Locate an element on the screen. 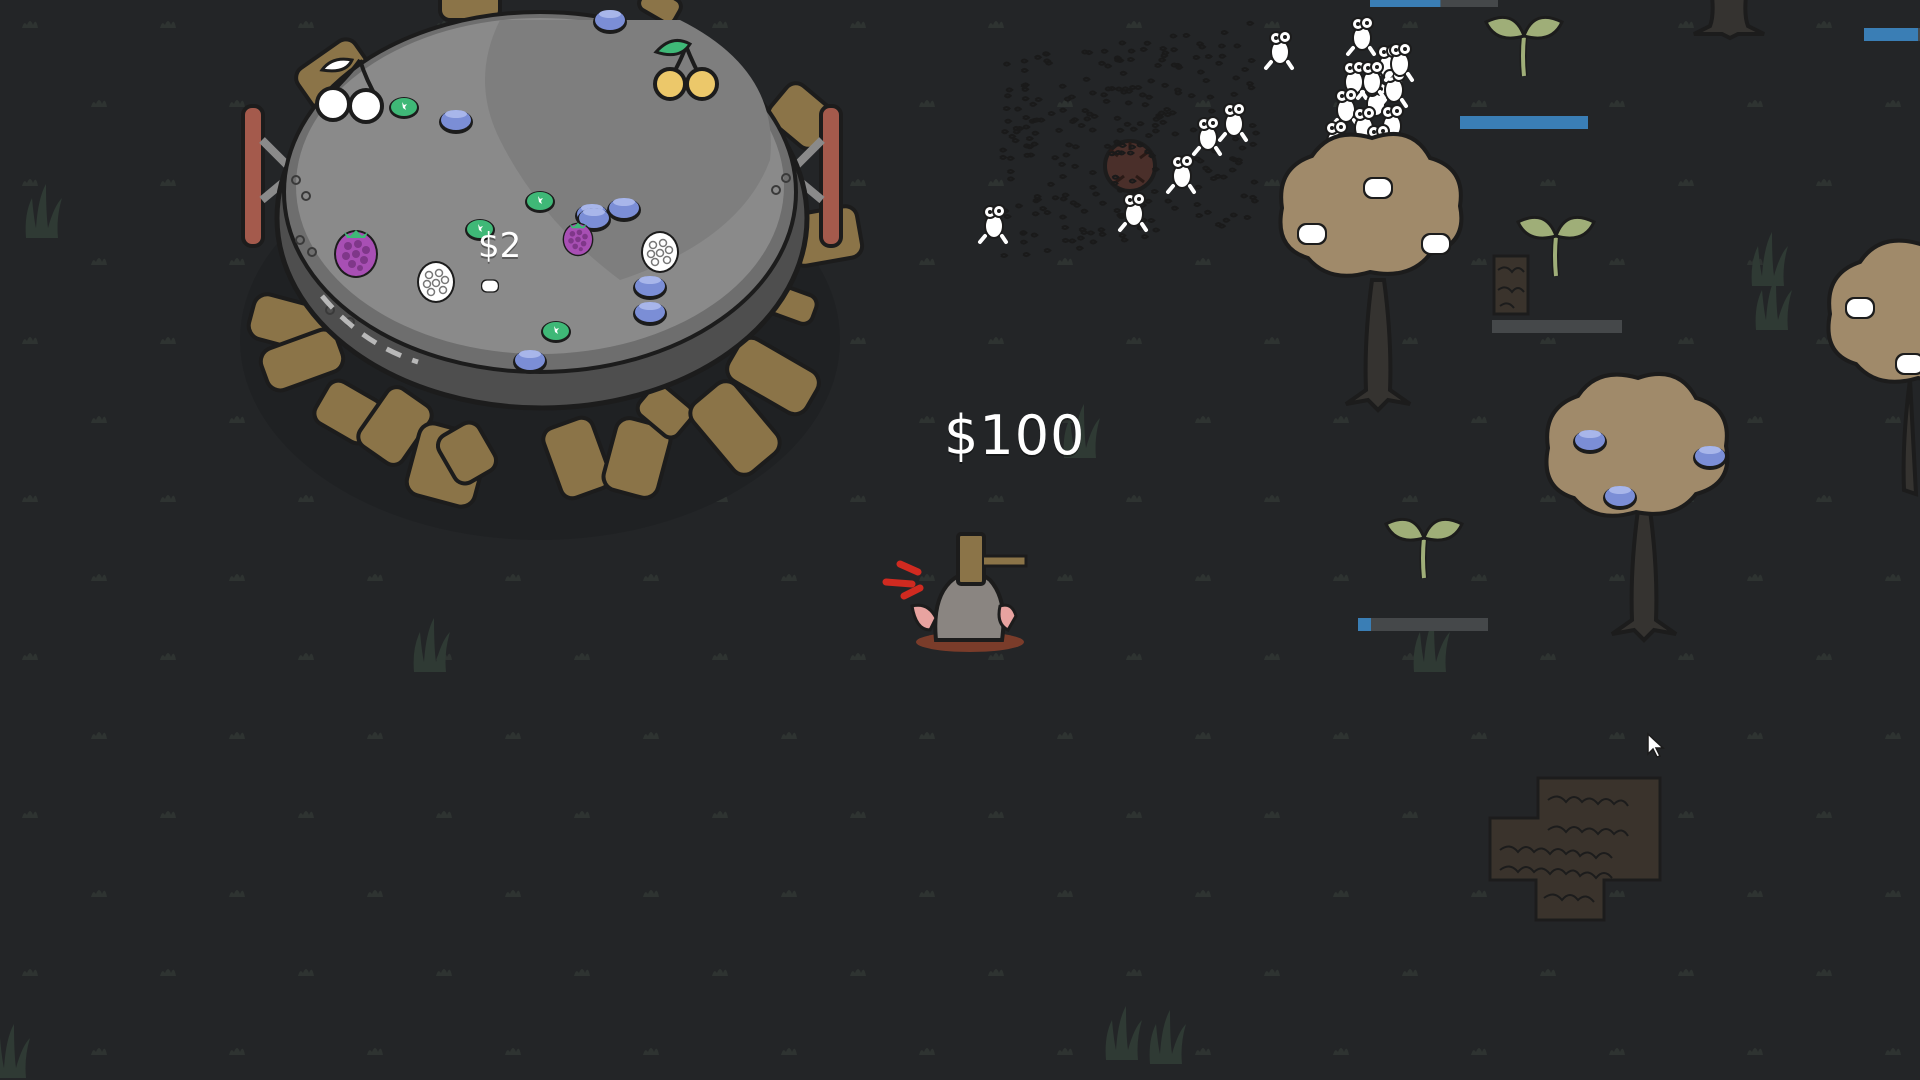  progress-track is located at coordinates (1423, 624).